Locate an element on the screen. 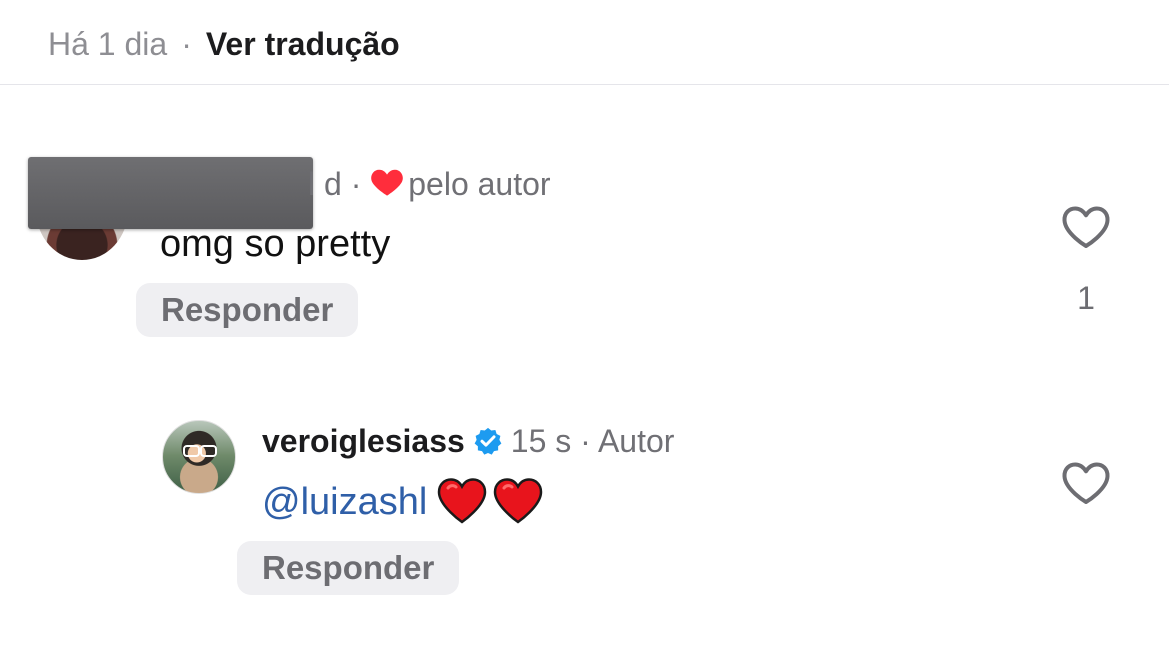  comment-text: omg so pretty is located at coordinates (275, 244).